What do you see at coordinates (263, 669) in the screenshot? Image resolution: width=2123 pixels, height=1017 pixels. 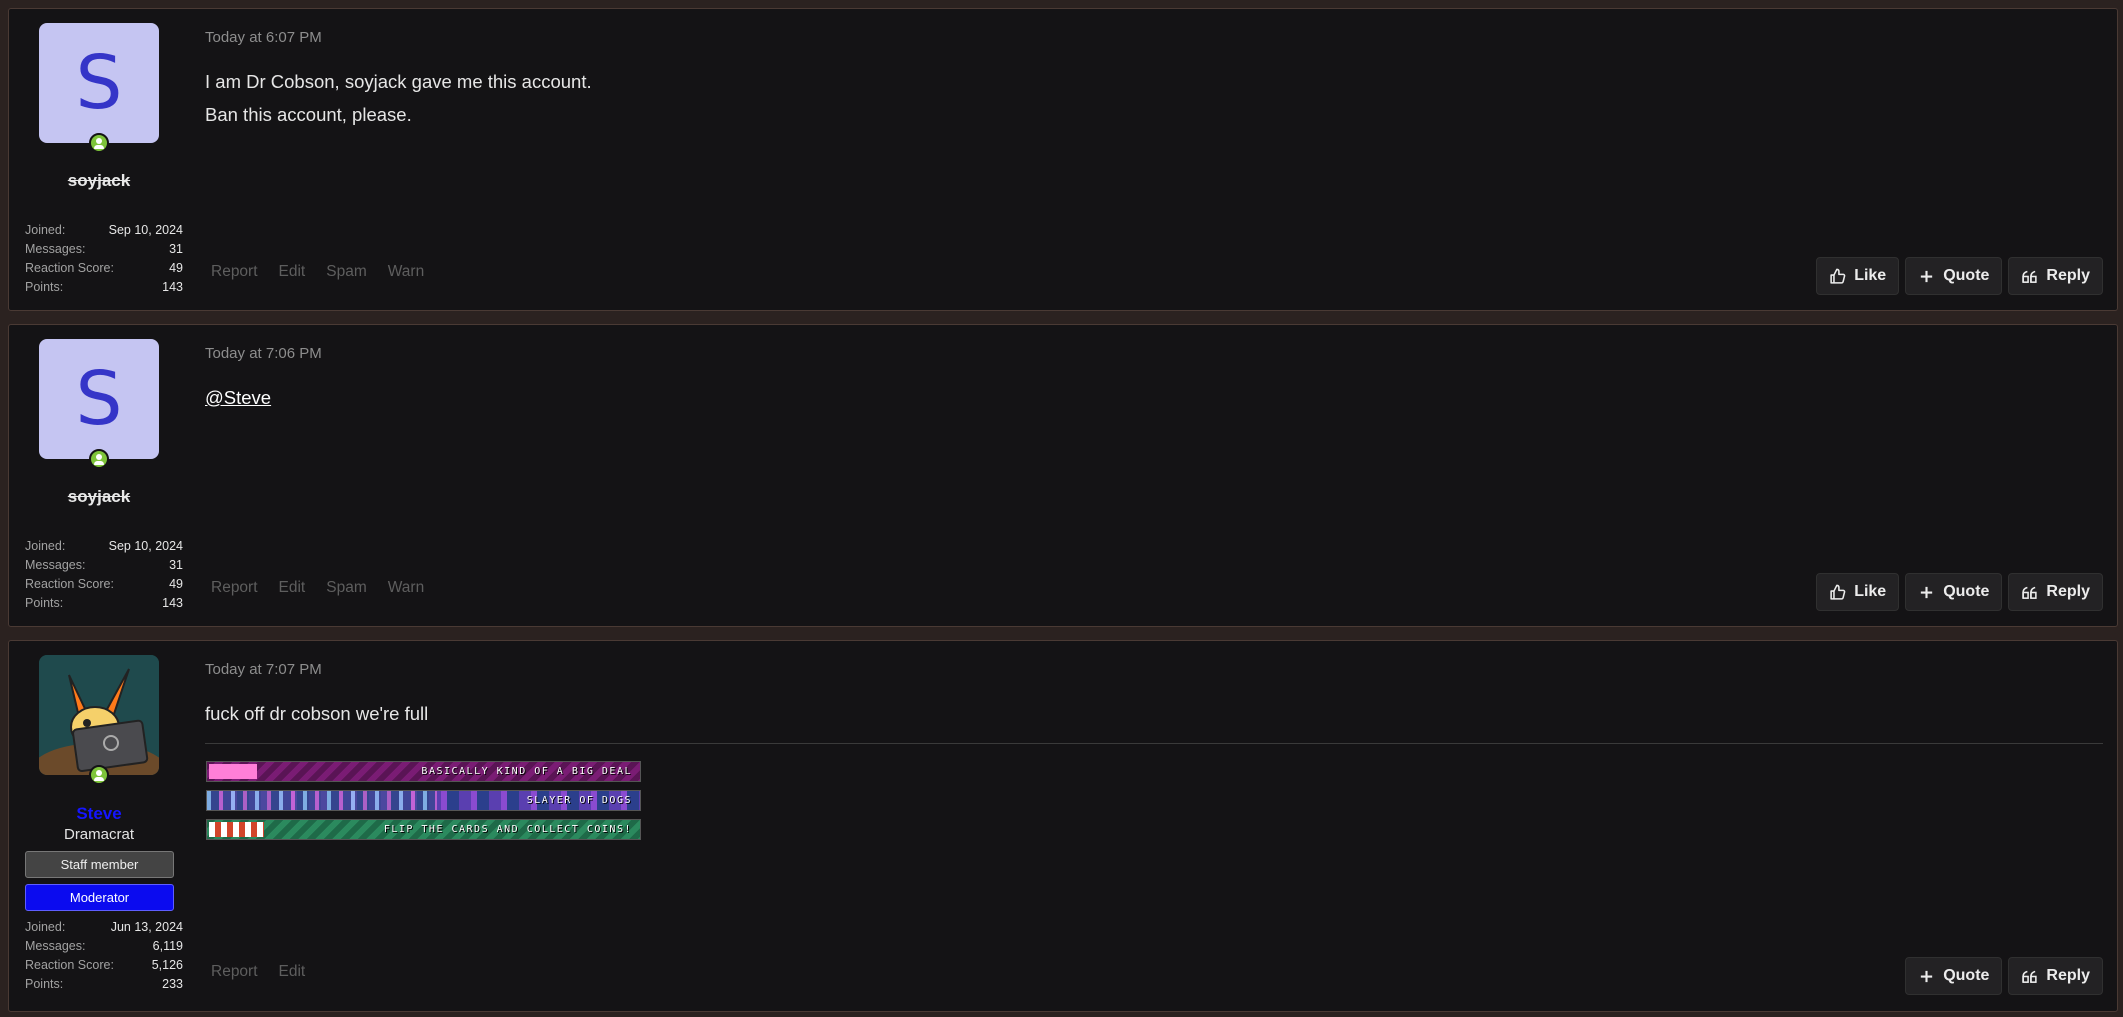 I see `post-timestamp: Today at 7:07 PM` at bounding box center [263, 669].